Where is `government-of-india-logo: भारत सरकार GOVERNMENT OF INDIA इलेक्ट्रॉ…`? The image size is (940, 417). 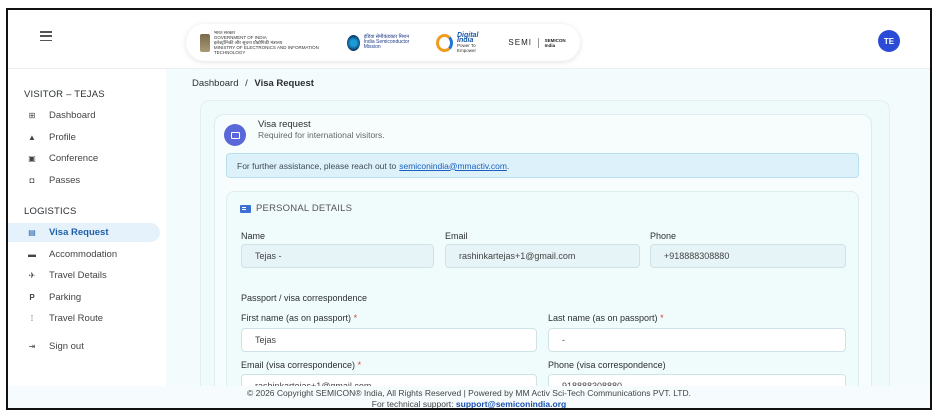
government-of-india-logo: भारत सरकार GOVERNMENT OF INDIA इलेक्ट्रॉ… is located at coordinates (263, 42).